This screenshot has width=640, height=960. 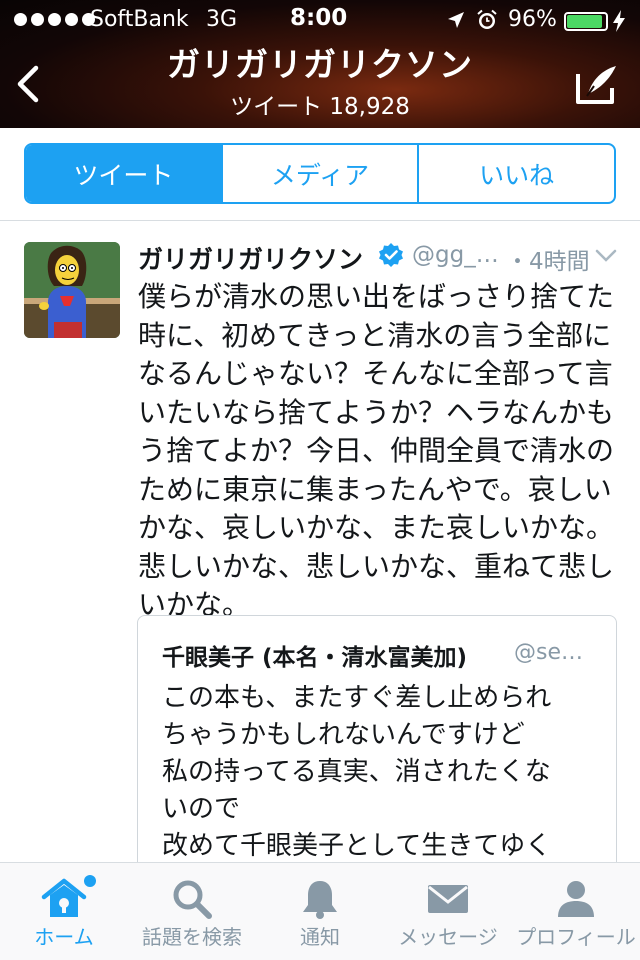 What do you see at coordinates (376, 566) in the screenshot?
I see `tweet-text-line: 悲しいかな、悲しいかな、重ねて悲し` at bounding box center [376, 566].